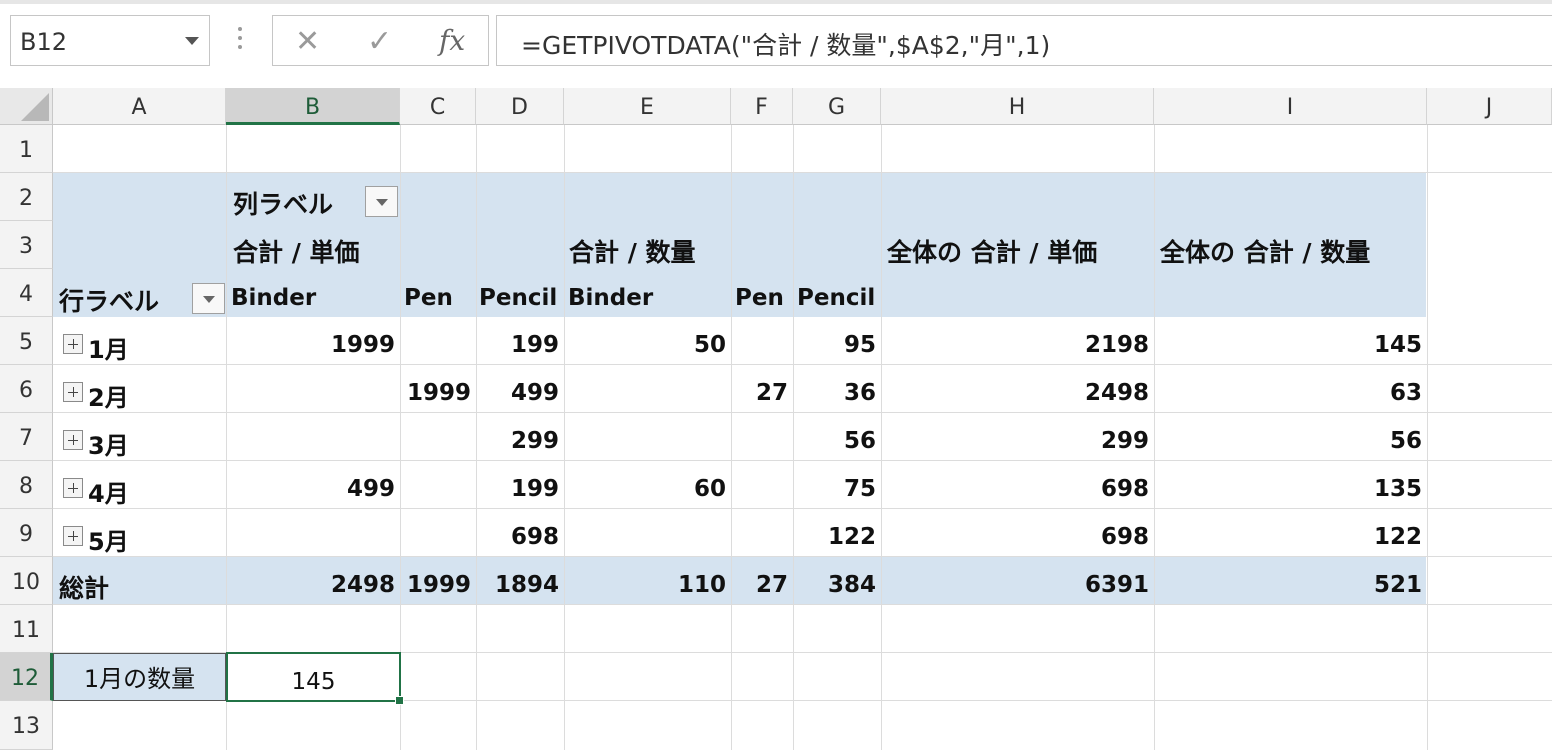 The height and width of the screenshot is (753, 1552). I want to click on total-value: 27, so click(771, 585).